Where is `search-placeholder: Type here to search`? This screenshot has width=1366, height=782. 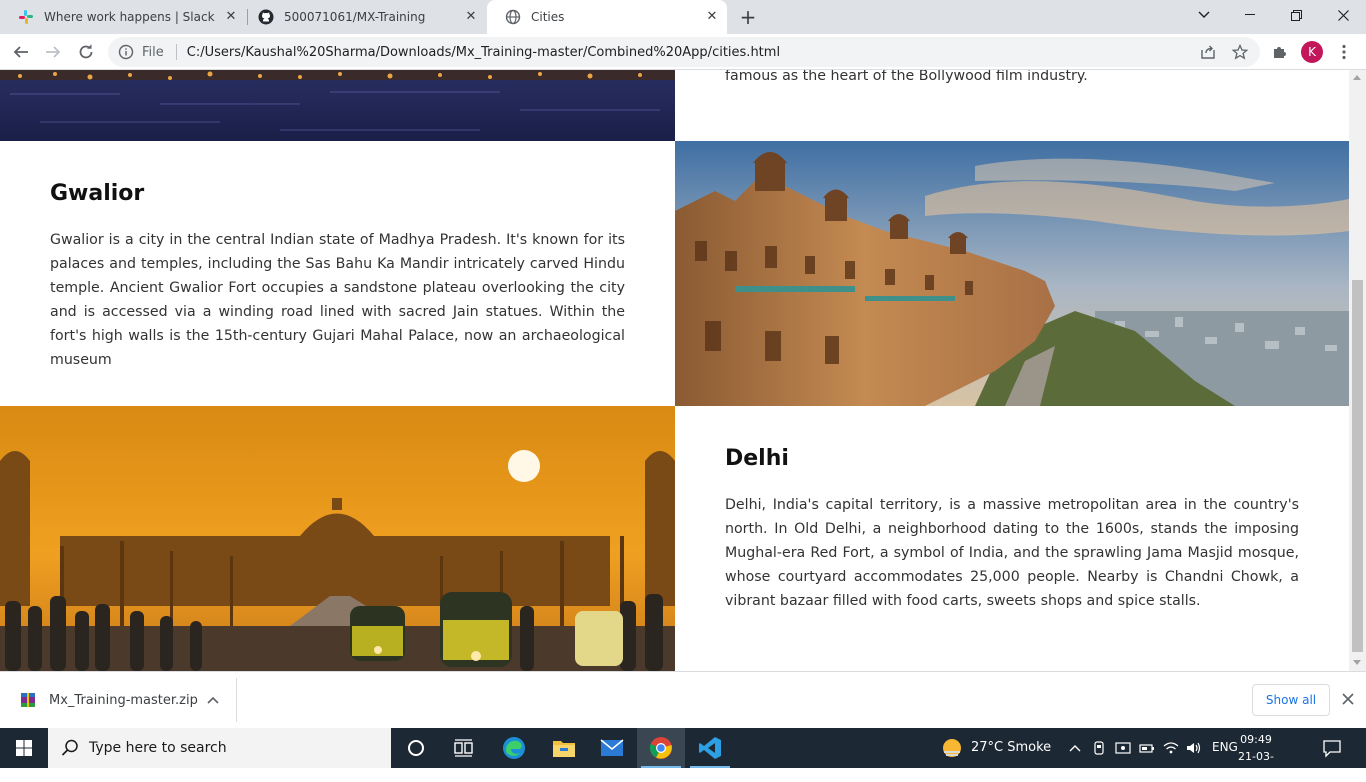 search-placeholder: Type here to search is located at coordinates (158, 748).